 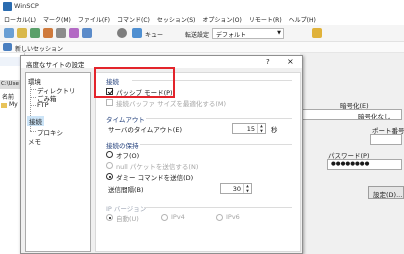 I want to click on keepalive-off-label: オフ(O), so click(x=127, y=155).